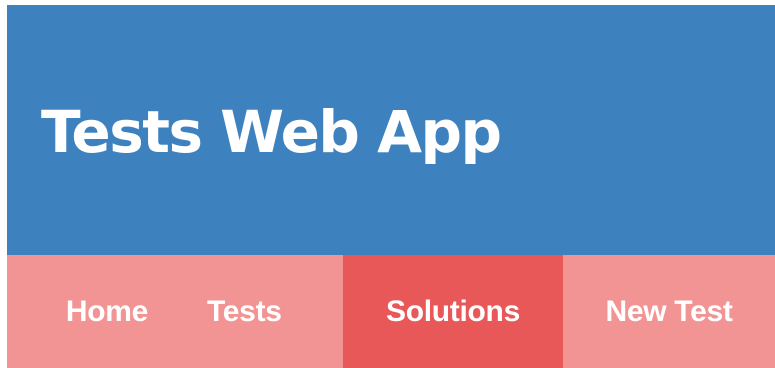  I want to click on nav-item-solutions: Solutions, so click(453, 311).